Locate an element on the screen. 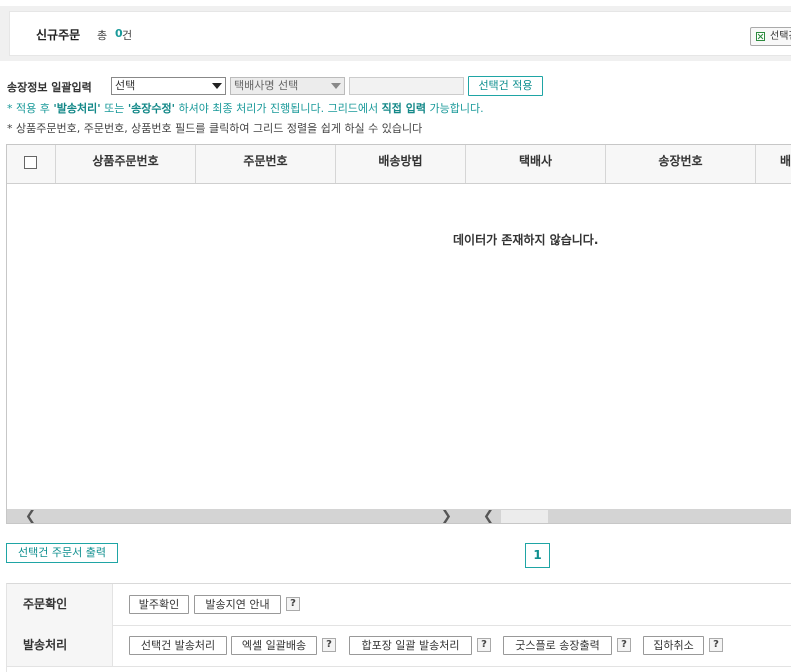  dispatch-selected-button: 선택건 발송처리 is located at coordinates (178, 645).